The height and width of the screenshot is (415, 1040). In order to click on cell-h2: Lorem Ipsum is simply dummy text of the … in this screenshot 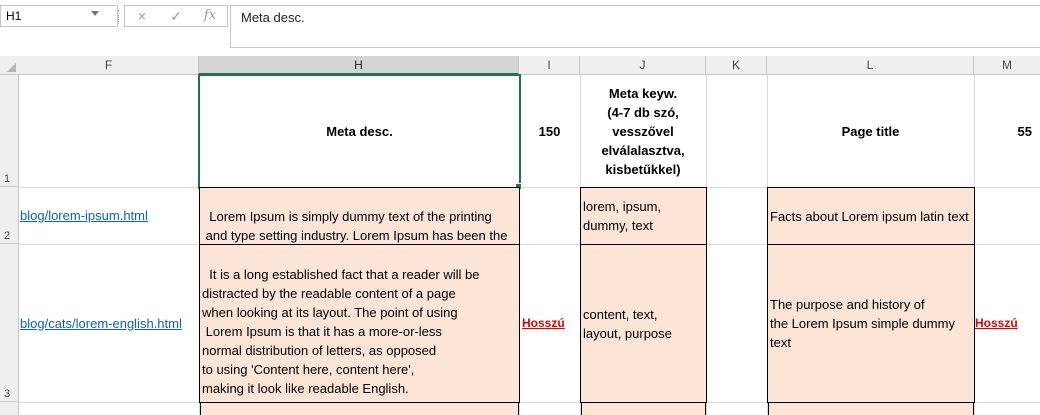, I will do `click(359, 216)`.